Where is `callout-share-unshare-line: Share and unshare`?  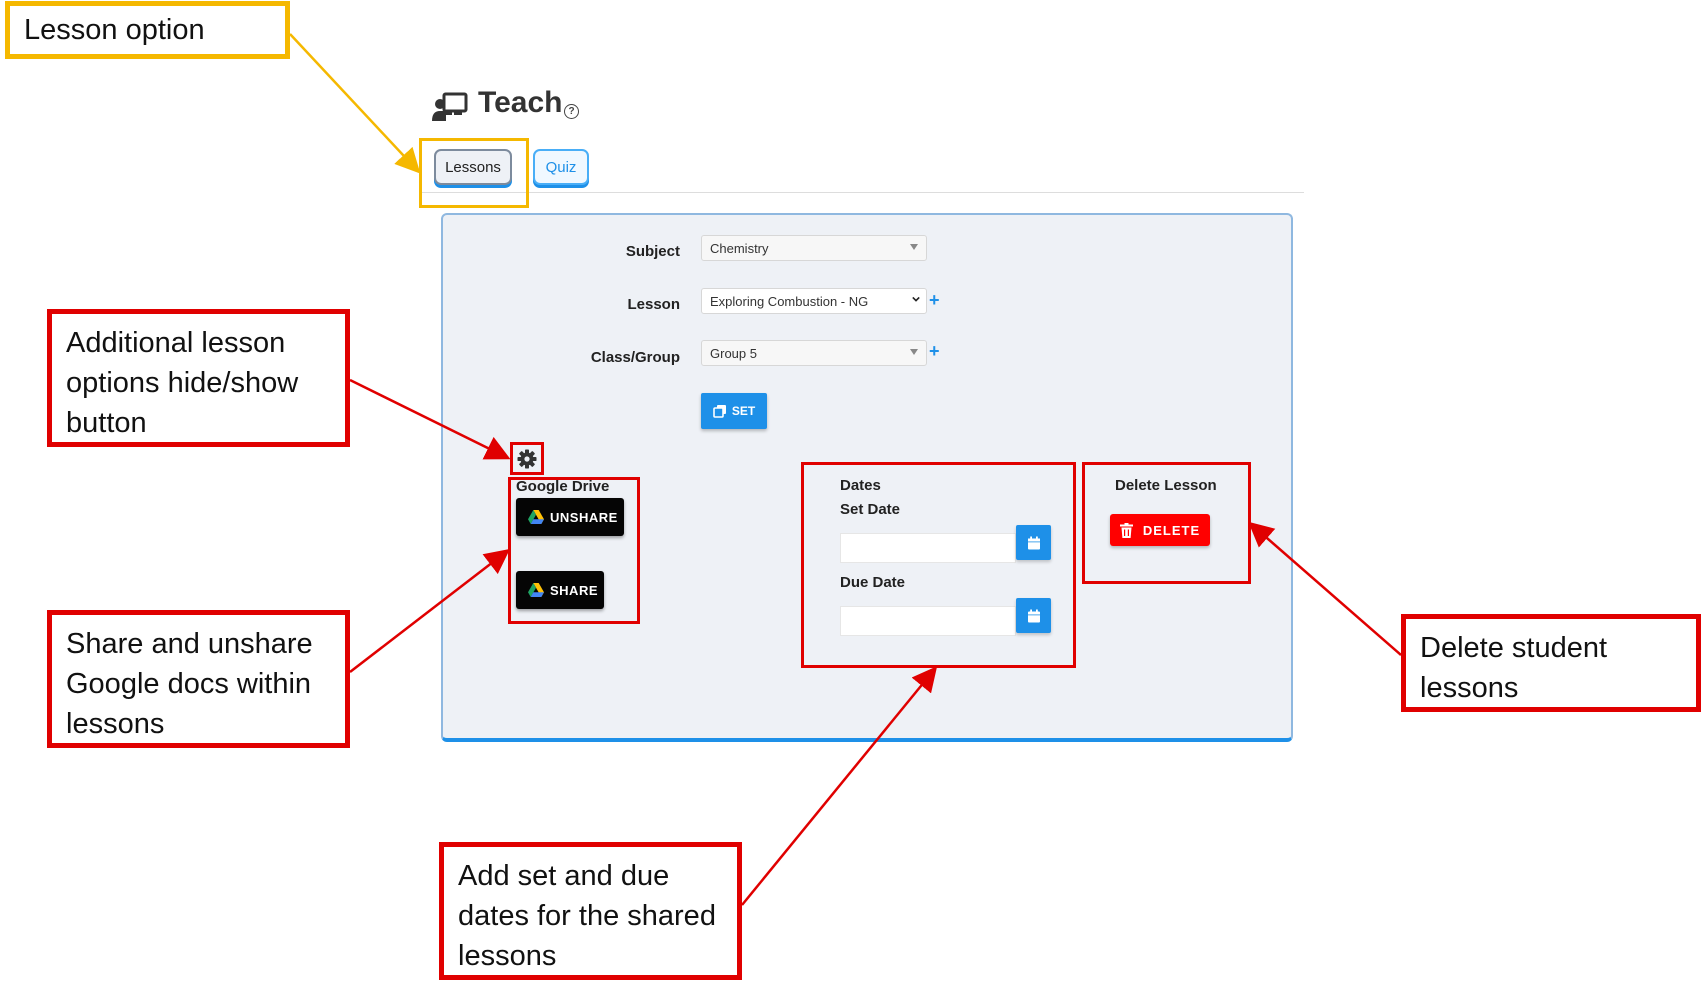
callout-share-unshare-line: Share and unshare is located at coordinates (189, 644).